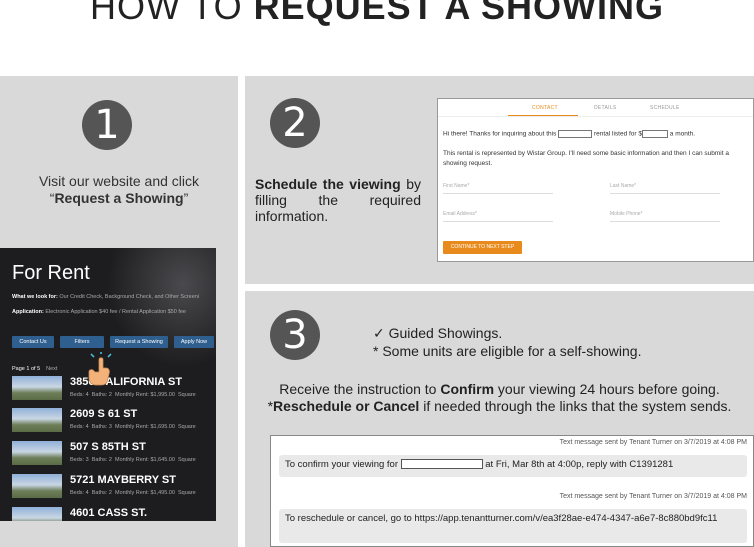  Describe the element at coordinates (623, 186) in the screenshot. I see `last-name-field: Last Name*` at that location.